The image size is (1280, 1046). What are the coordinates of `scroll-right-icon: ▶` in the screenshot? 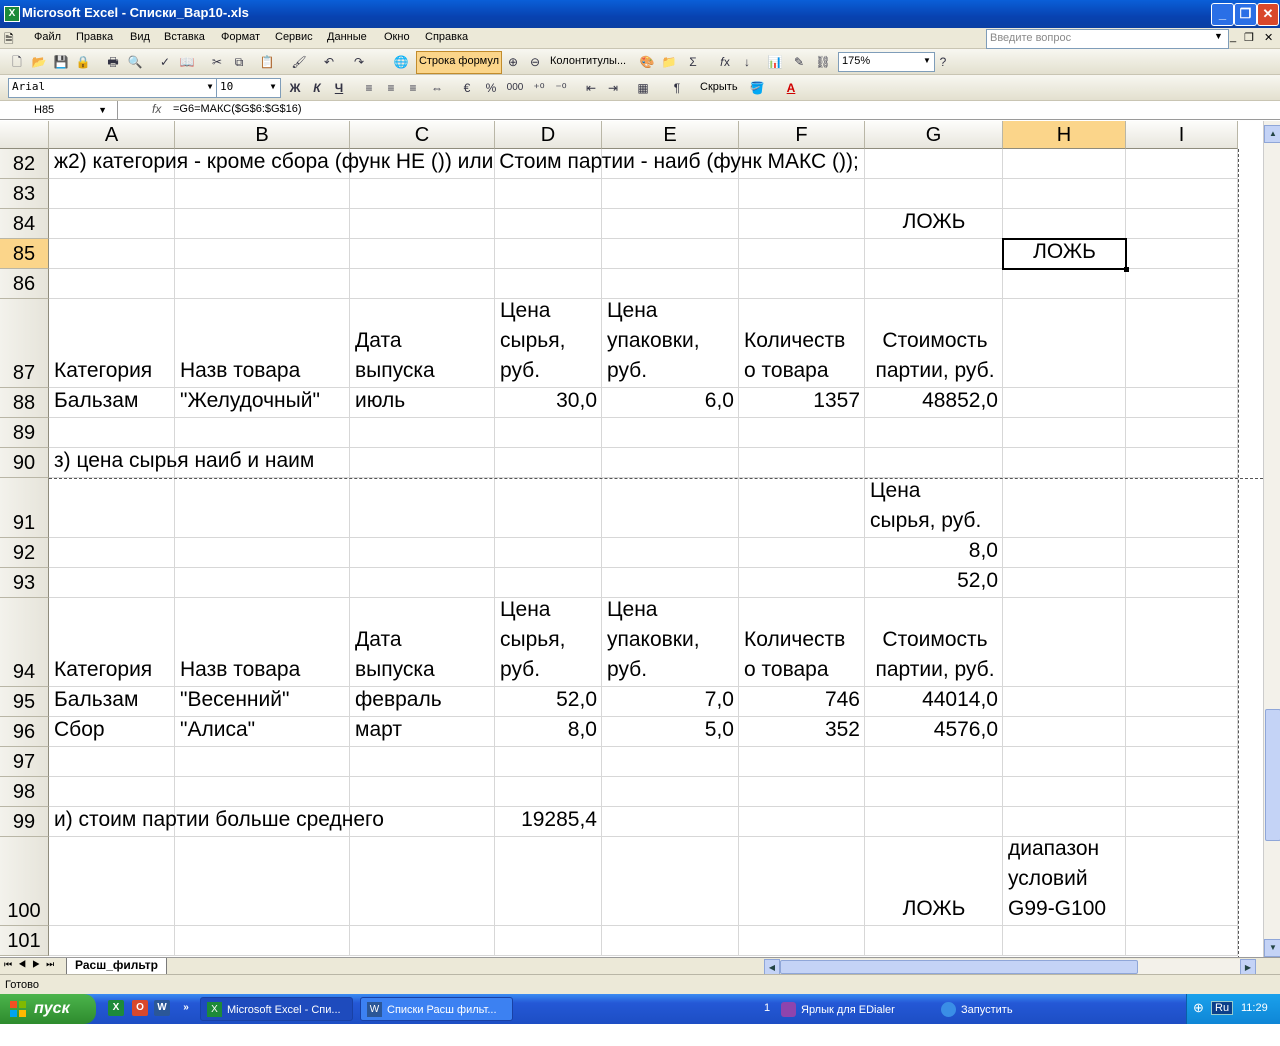 It's located at (1248, 967).